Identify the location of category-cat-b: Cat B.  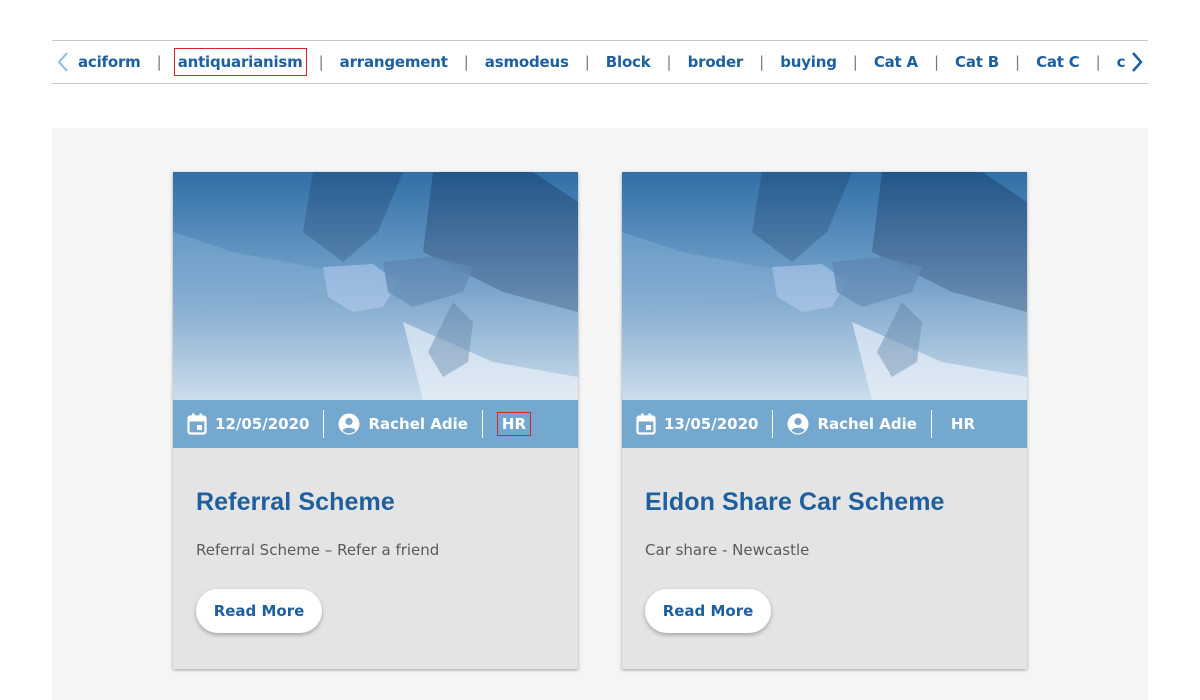
(977, 62).